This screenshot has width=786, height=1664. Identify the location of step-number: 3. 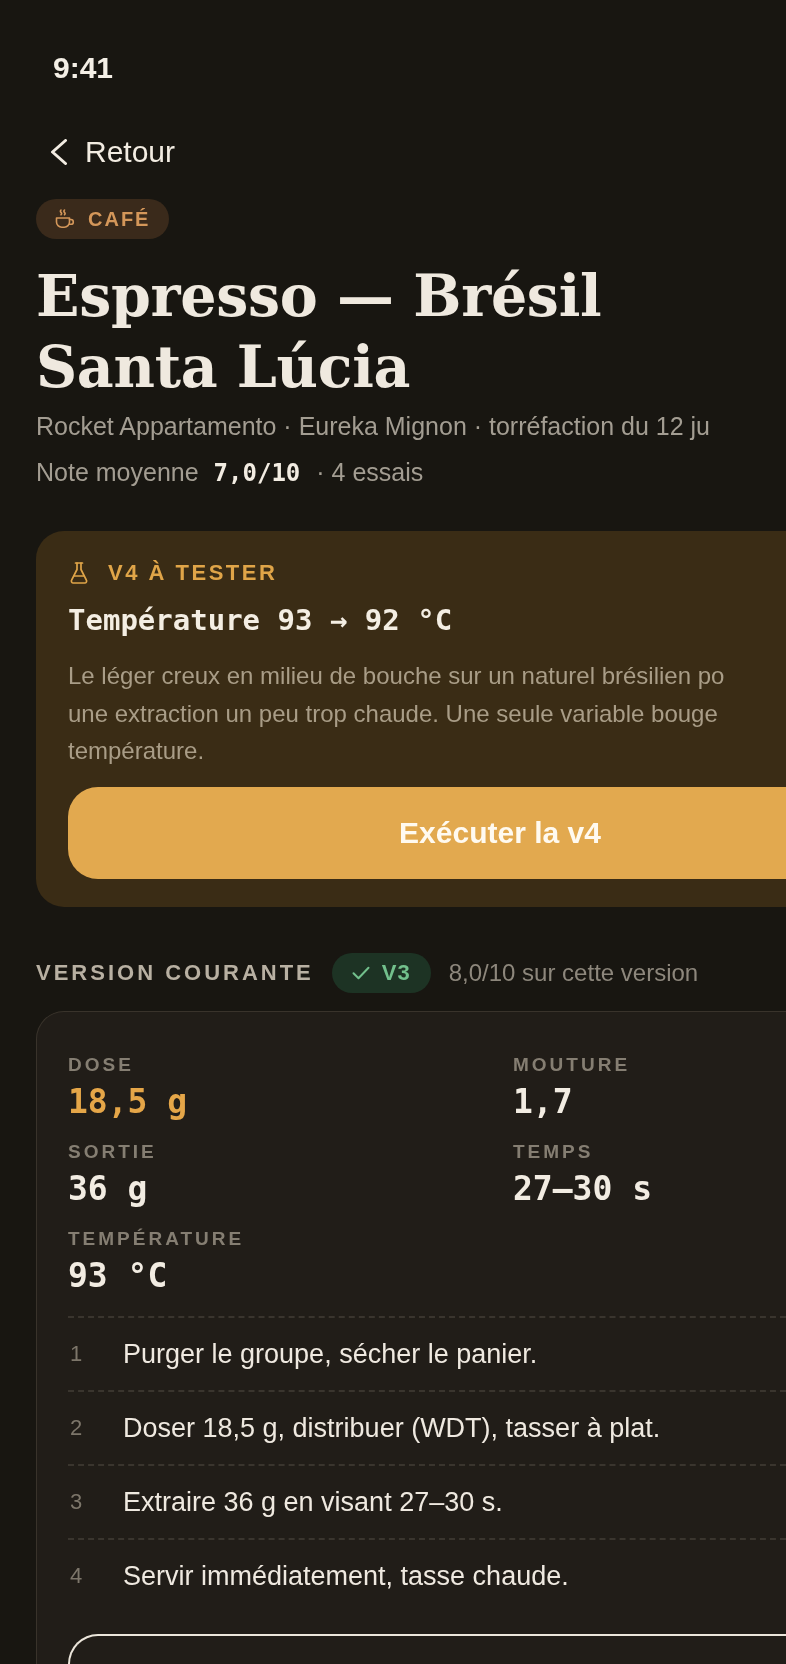
(76, 1501).